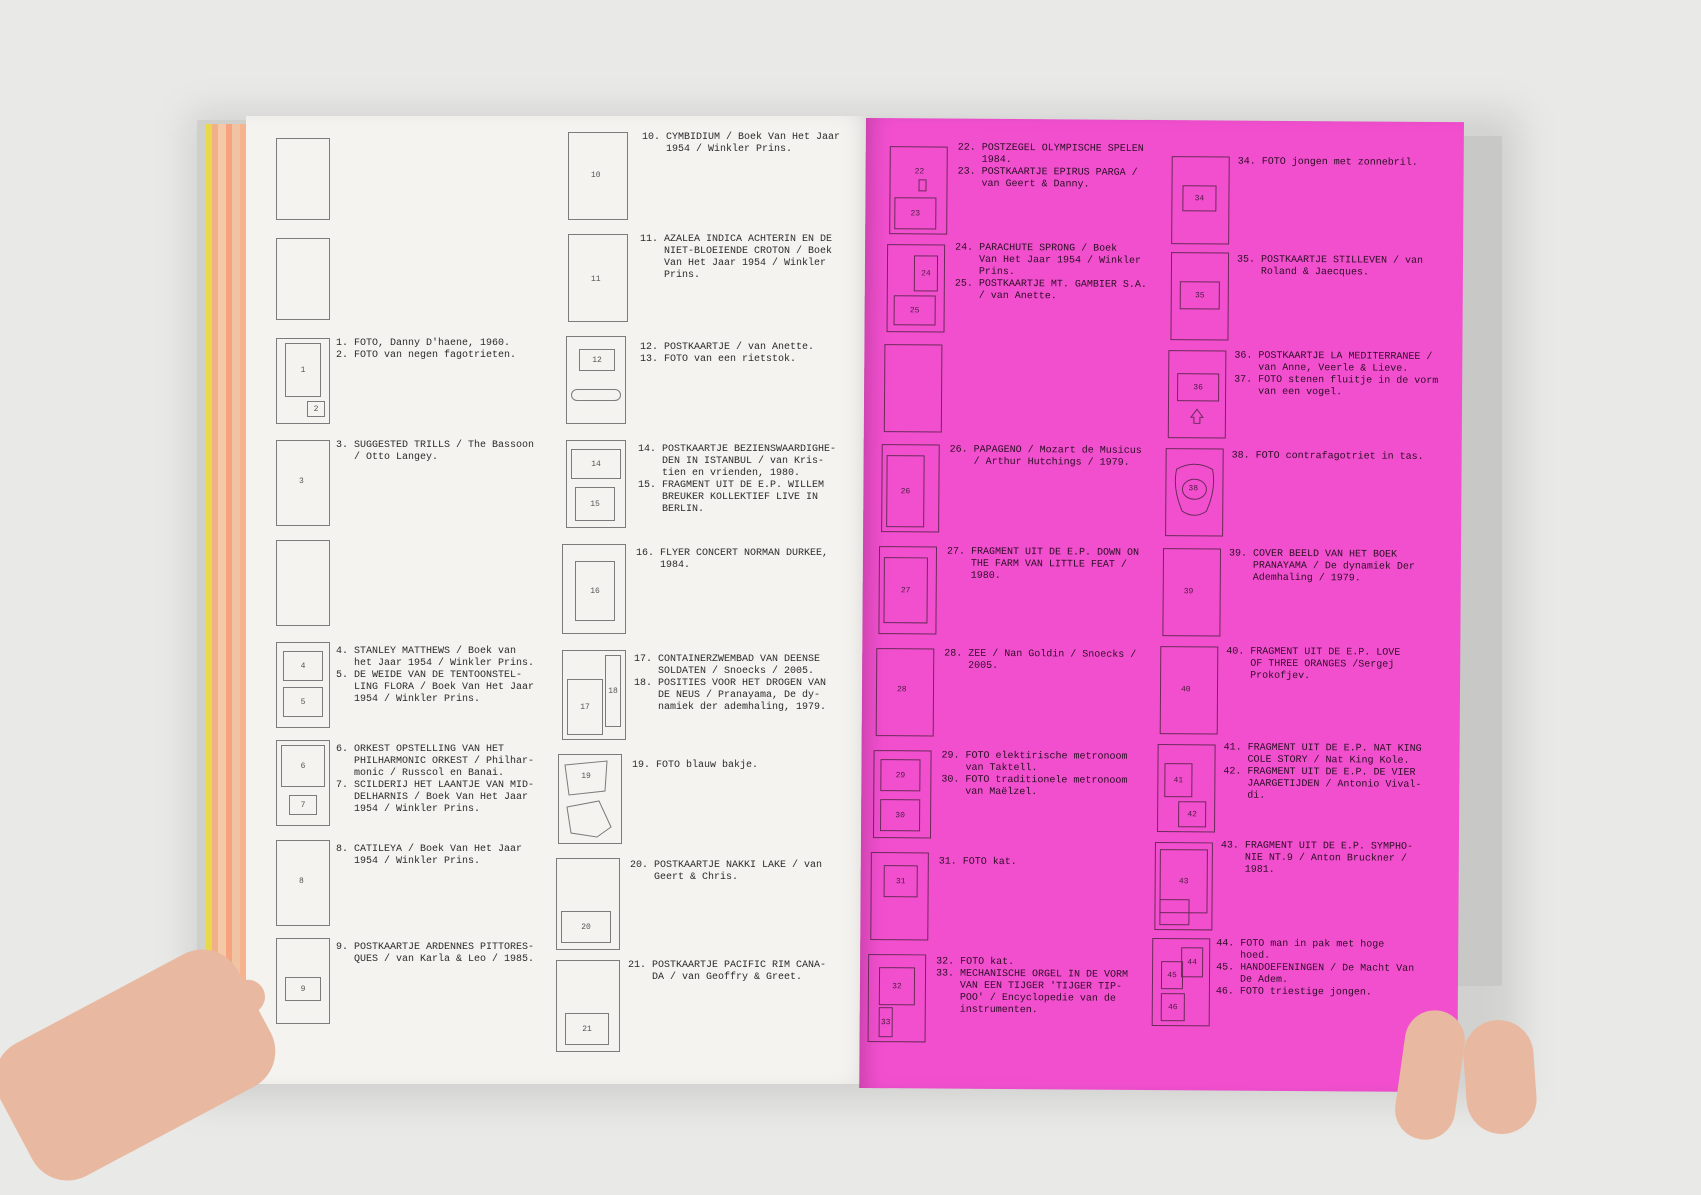 This screenshot has height=1195, width=1701. I want to click on thumbnail-frame: 39, so click(1192, 592).